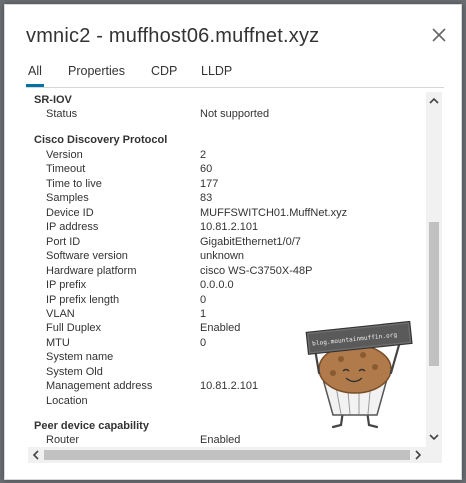 The image size is (466, 483). I want to click on property-row: IP prefix 0.0.0.0, so click(218, 286).